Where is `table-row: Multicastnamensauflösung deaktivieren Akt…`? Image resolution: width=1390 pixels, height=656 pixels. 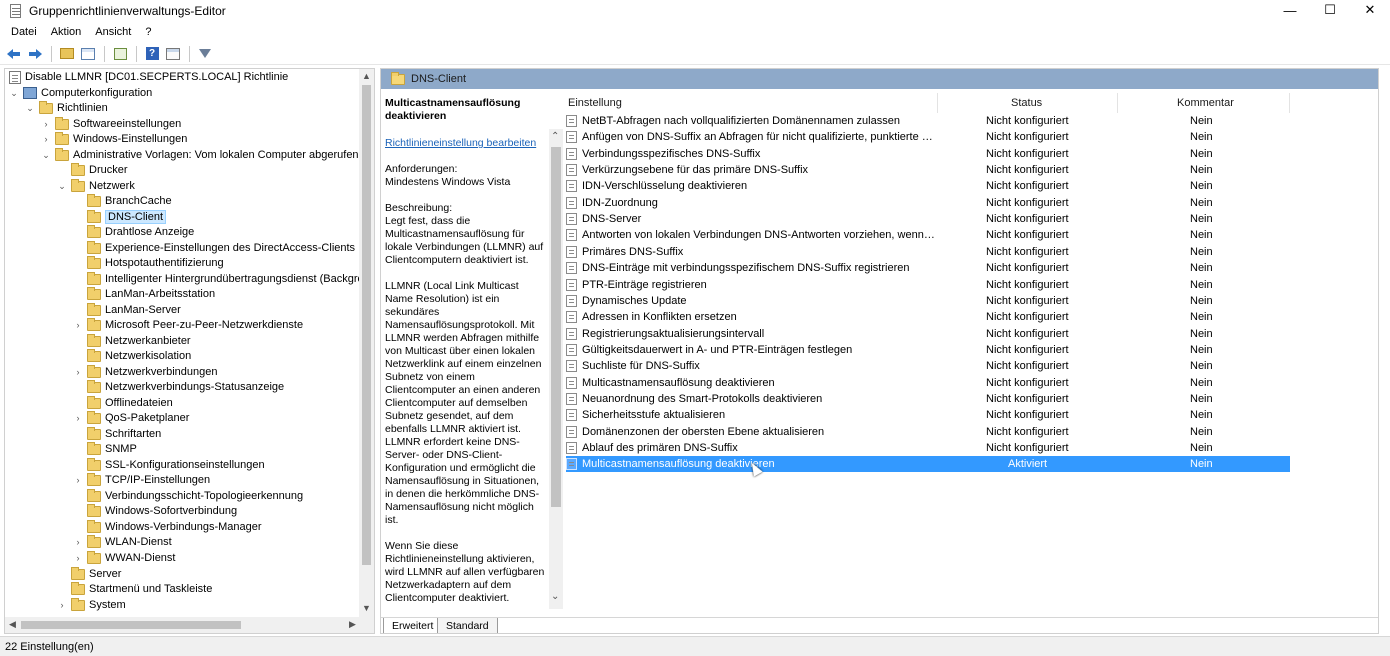
table-row: Multicastnamensauflösung deaktivieren Akt… is located at coordinates (928, 464).